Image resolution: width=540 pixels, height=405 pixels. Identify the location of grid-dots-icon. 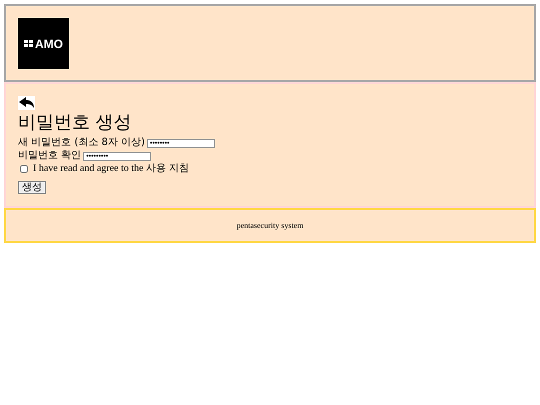
(28, 43).